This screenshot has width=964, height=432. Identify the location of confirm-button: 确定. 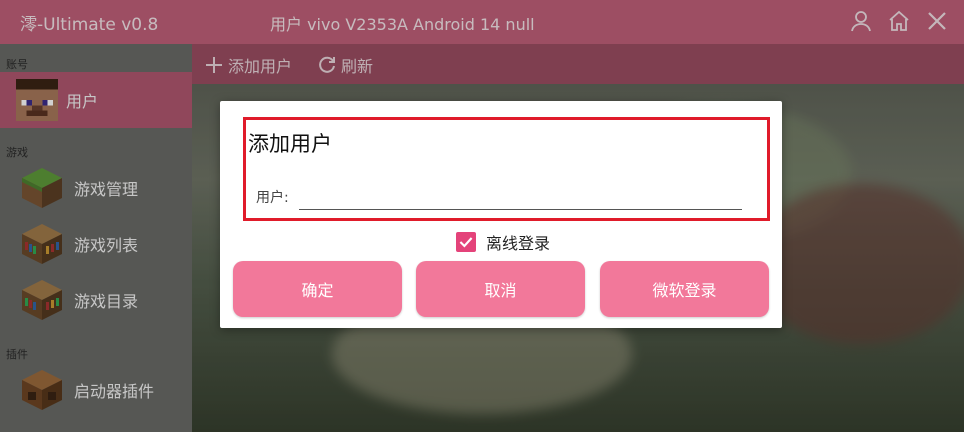
(317, 289).